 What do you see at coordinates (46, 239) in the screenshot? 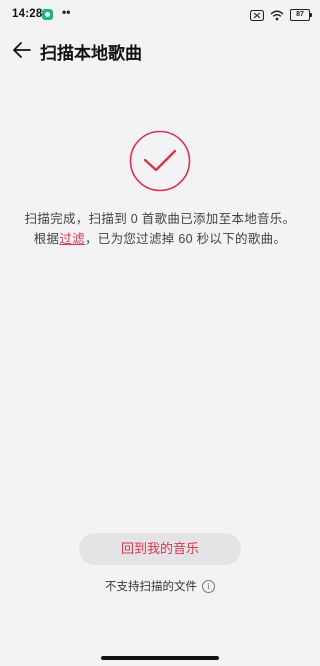
I see `filter-info-prefix: 根据` at bounding box center [46, 239].